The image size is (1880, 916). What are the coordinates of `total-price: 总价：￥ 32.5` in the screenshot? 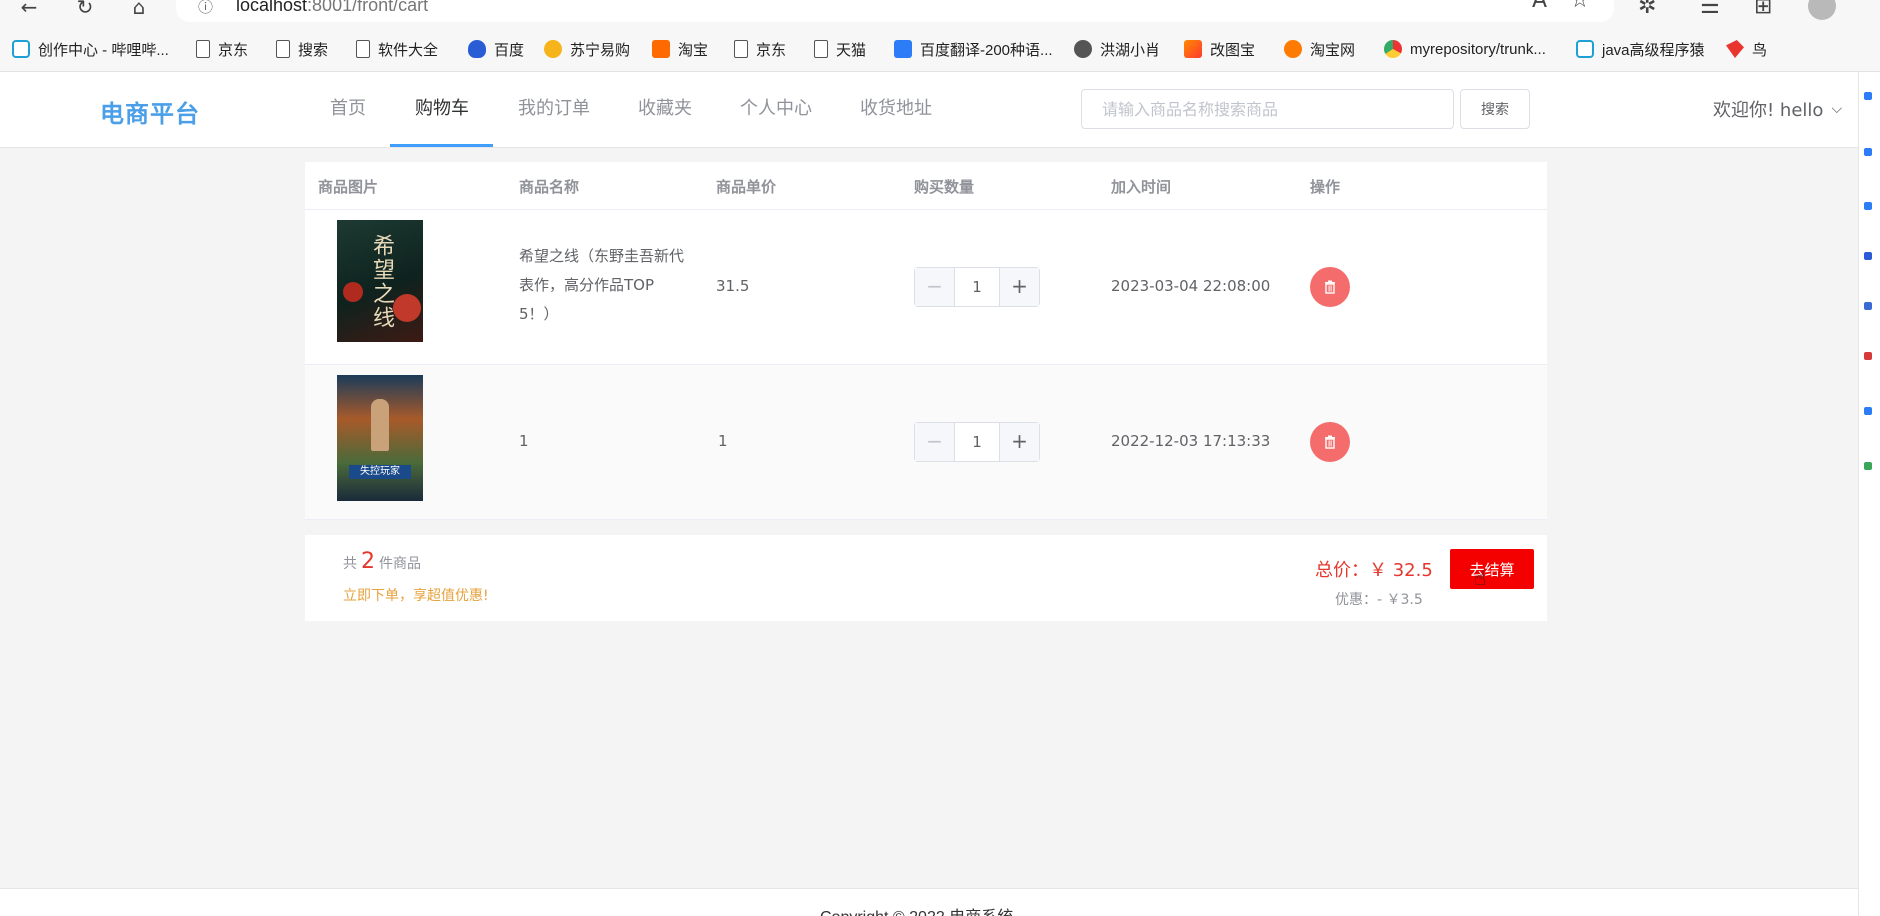 It's located at (1374, 569).